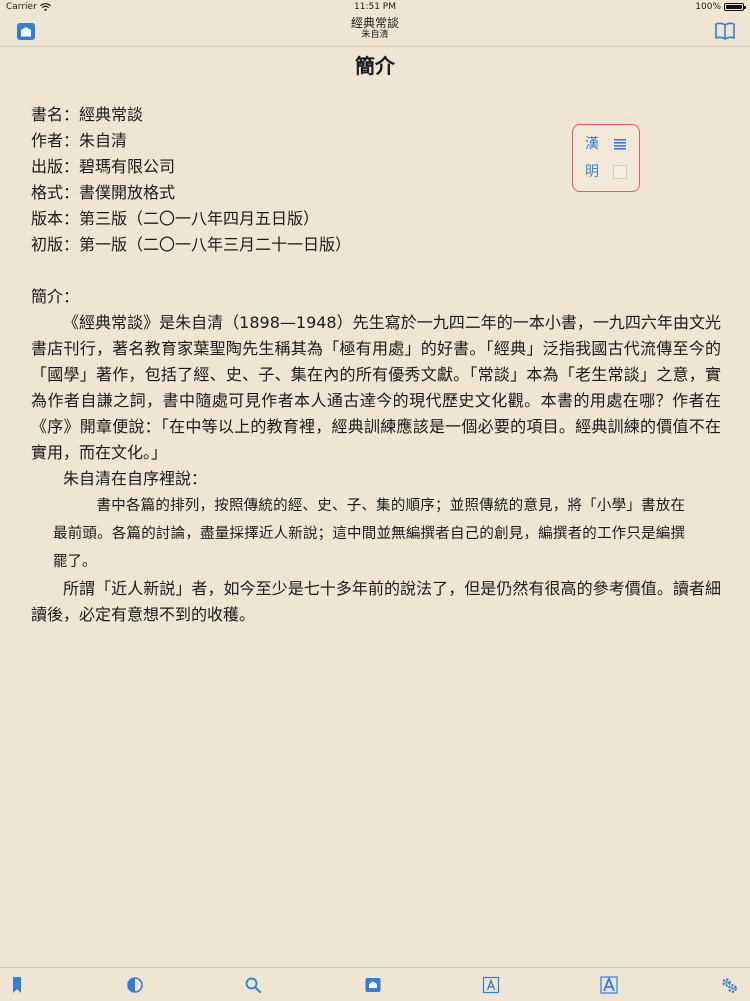 The image size is (750, 1001). I want to click on navigation-bar: 經典常談 朱自清, so click(375, 30).